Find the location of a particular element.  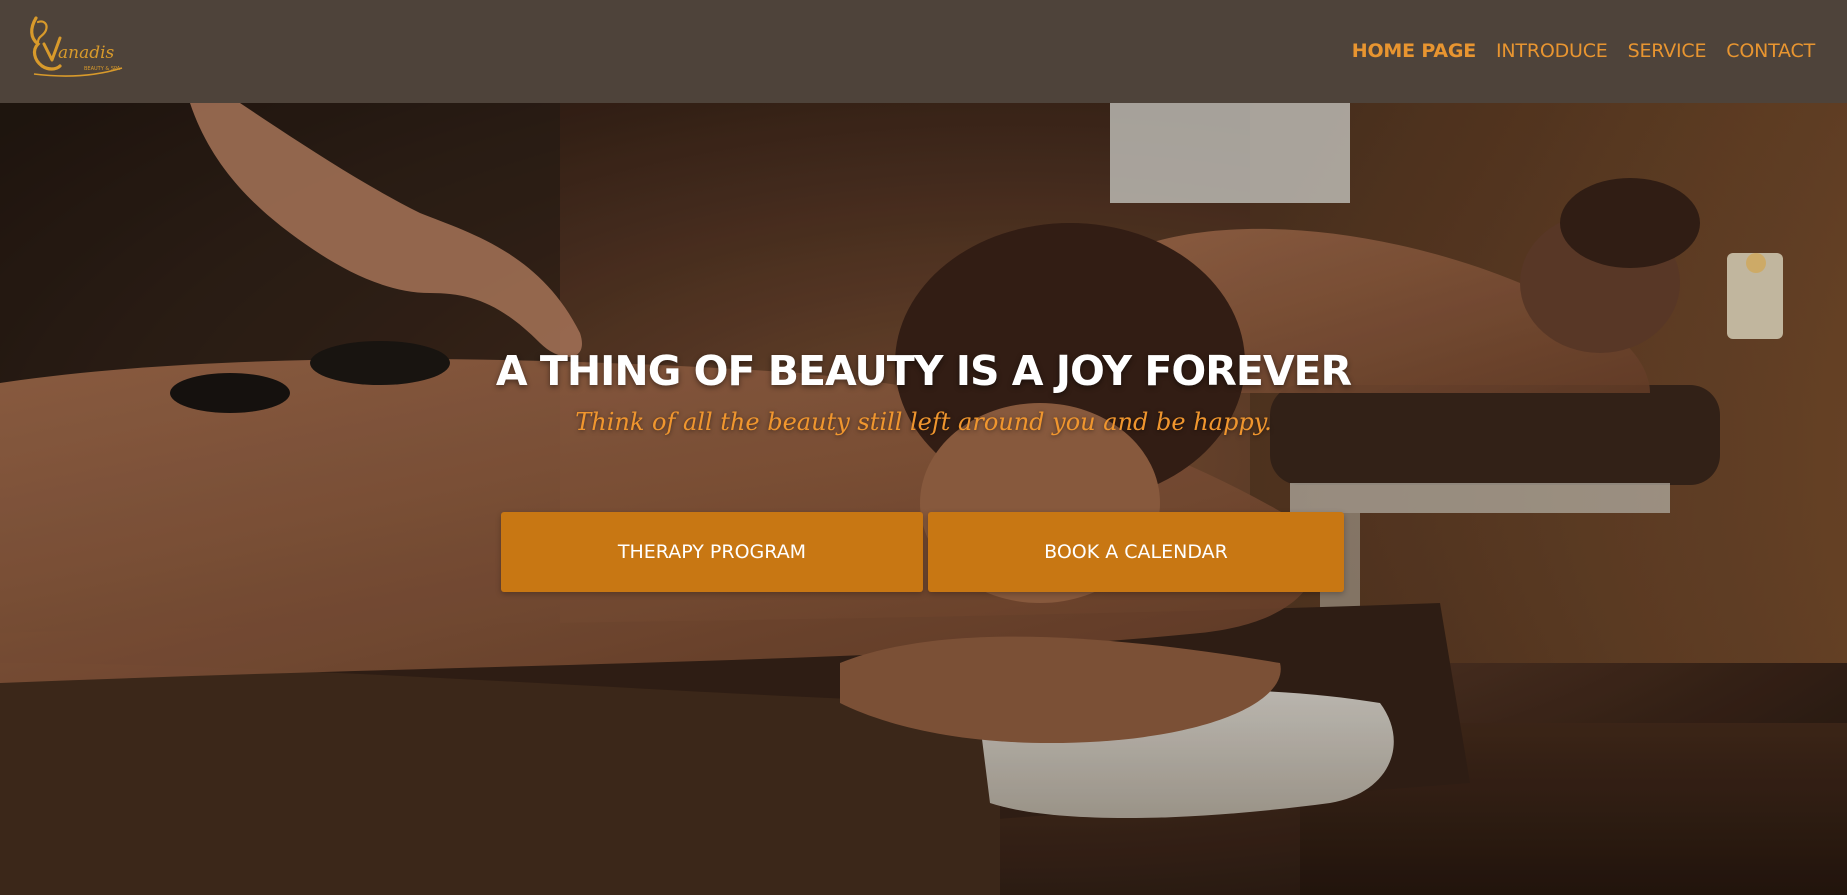

brand-logo: anadis BEAUTY & SPA is located at coordinates (76, 47).